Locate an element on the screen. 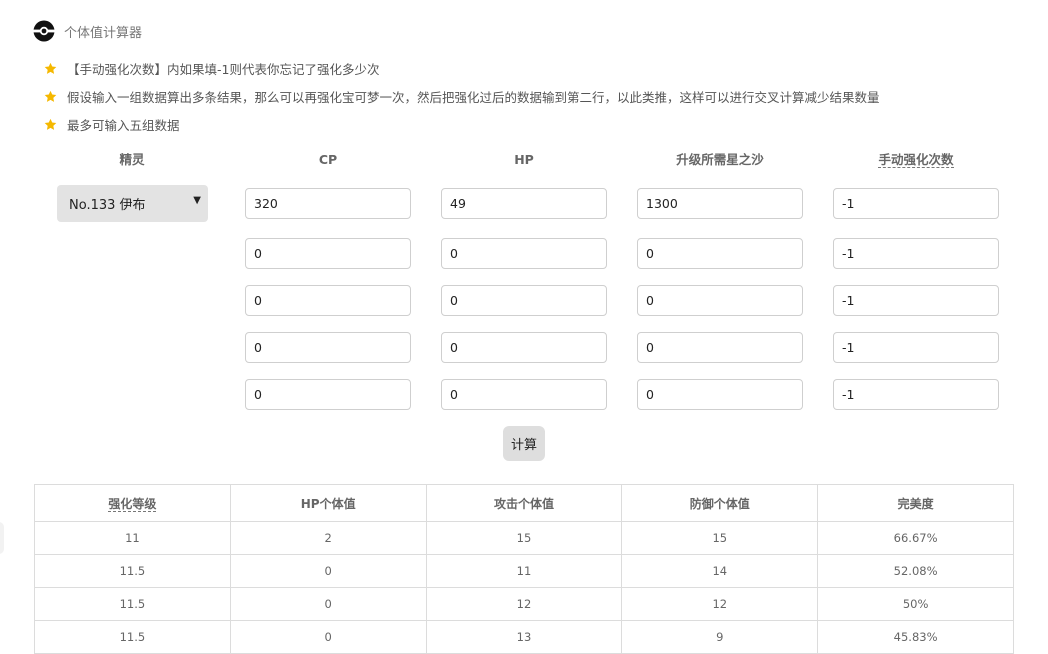 The width and height of the screenshot is (1048, 654). pokemon-select: No.133 伊布 ▼ is located at coordinates (132, 203).